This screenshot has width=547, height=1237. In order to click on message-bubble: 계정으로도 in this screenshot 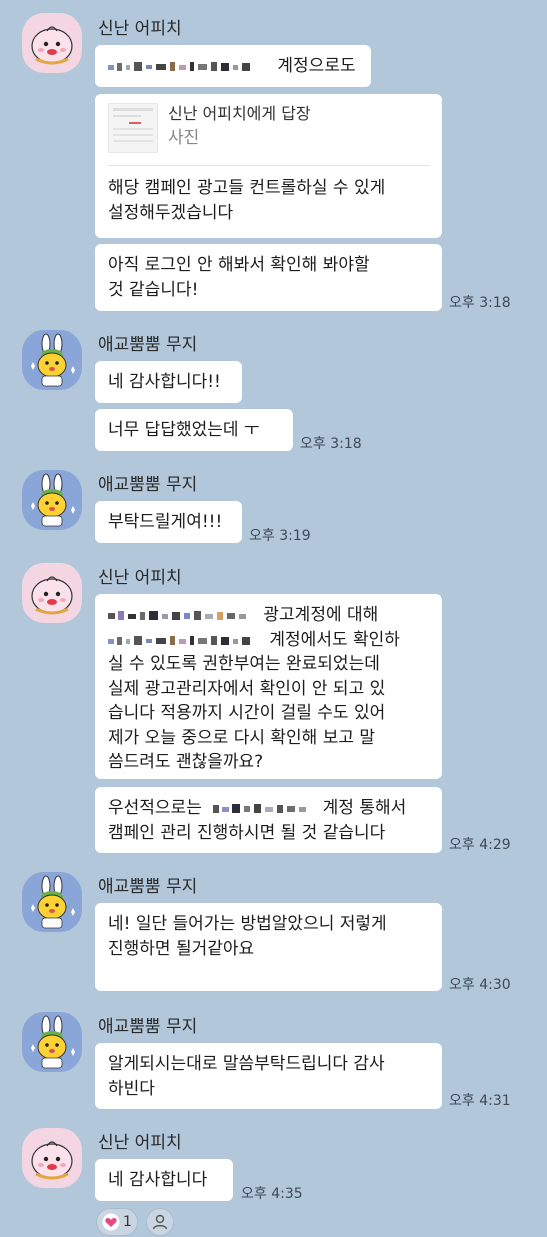, I will do `click(233, 66)`.